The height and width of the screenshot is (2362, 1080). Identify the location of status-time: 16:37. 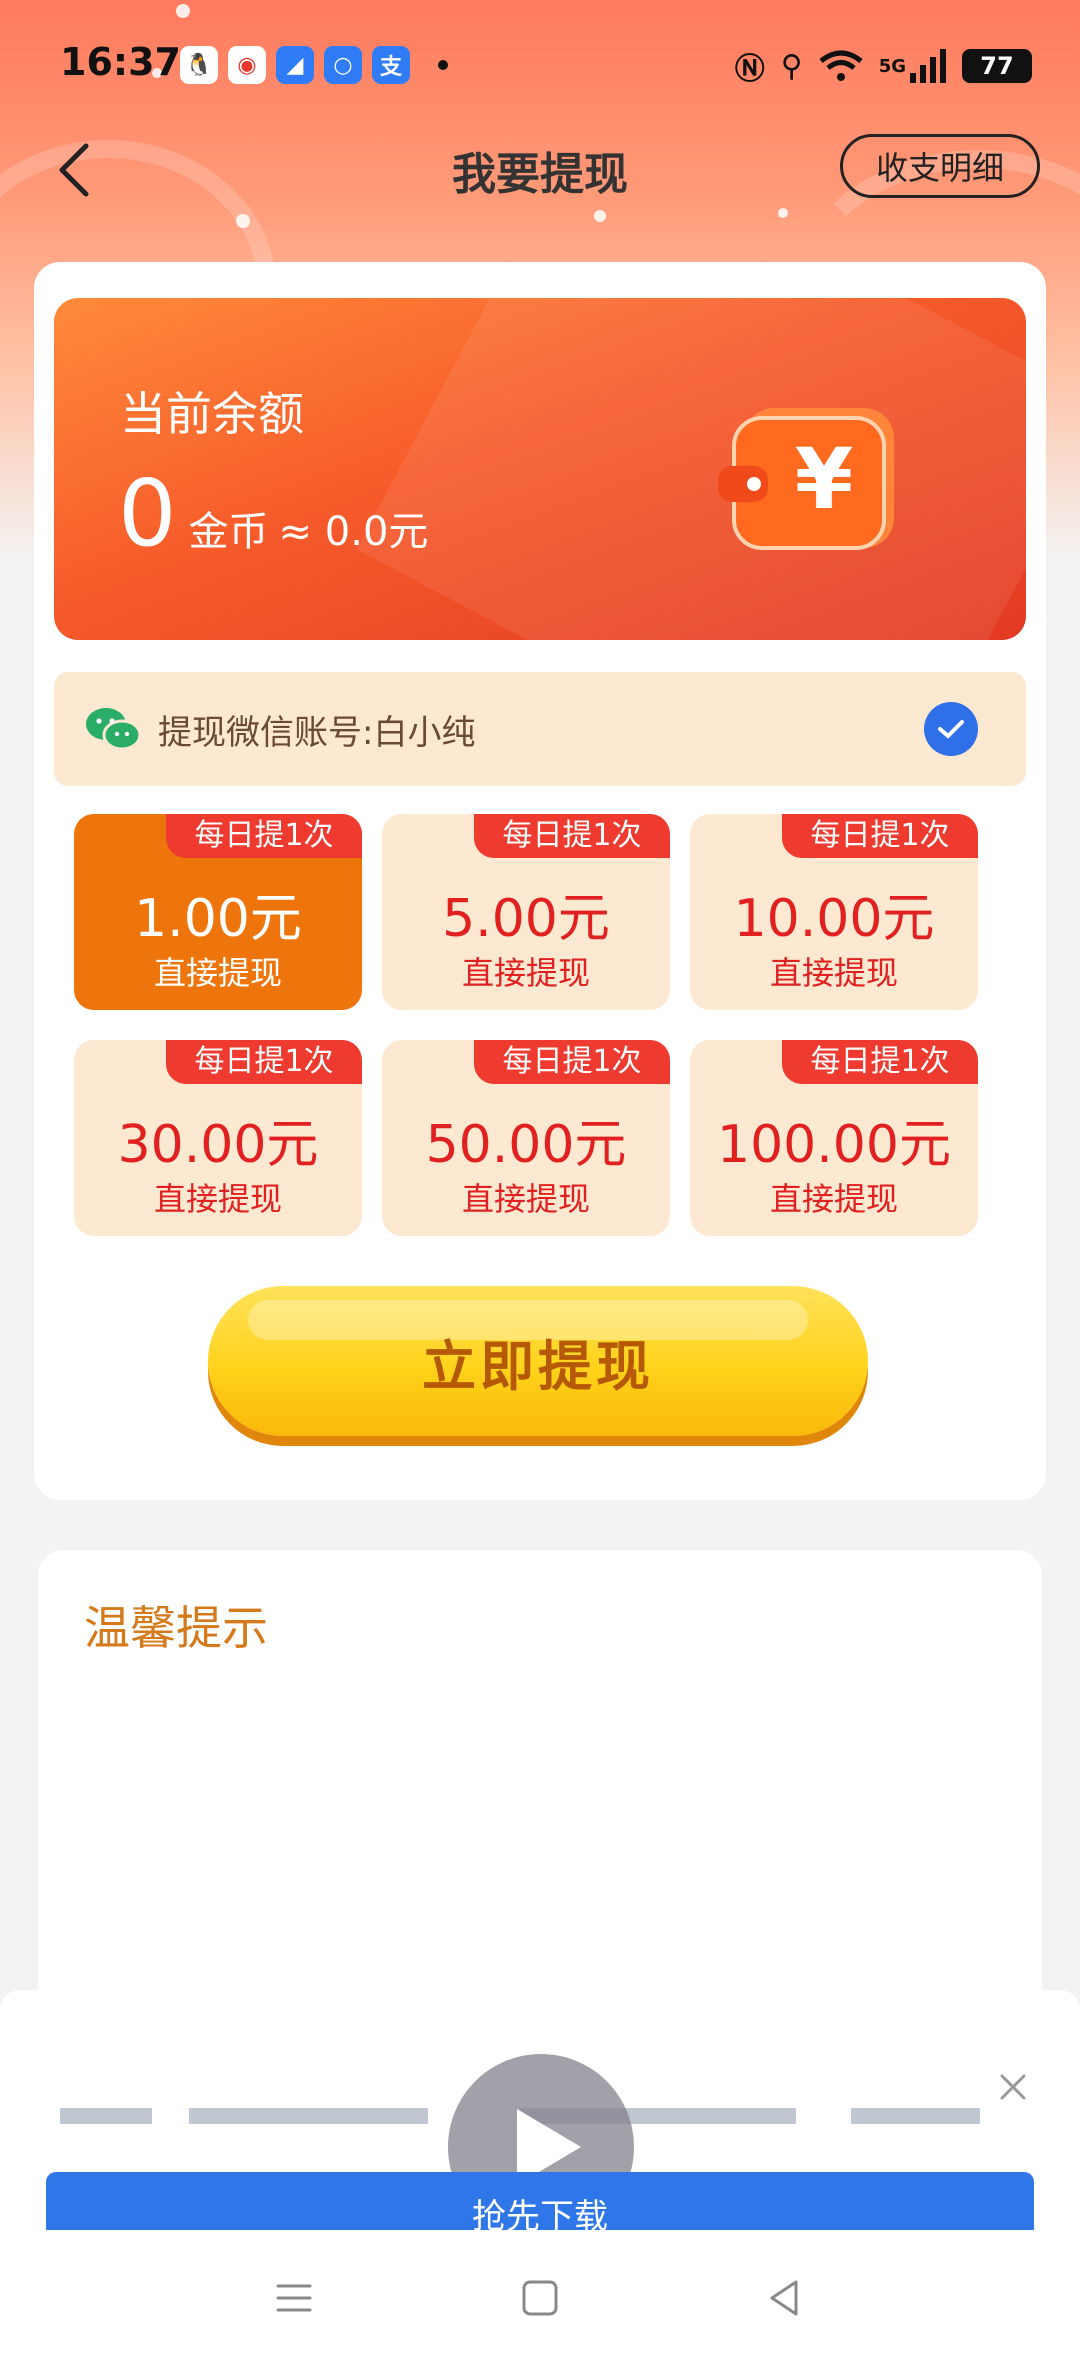
(120, 62).